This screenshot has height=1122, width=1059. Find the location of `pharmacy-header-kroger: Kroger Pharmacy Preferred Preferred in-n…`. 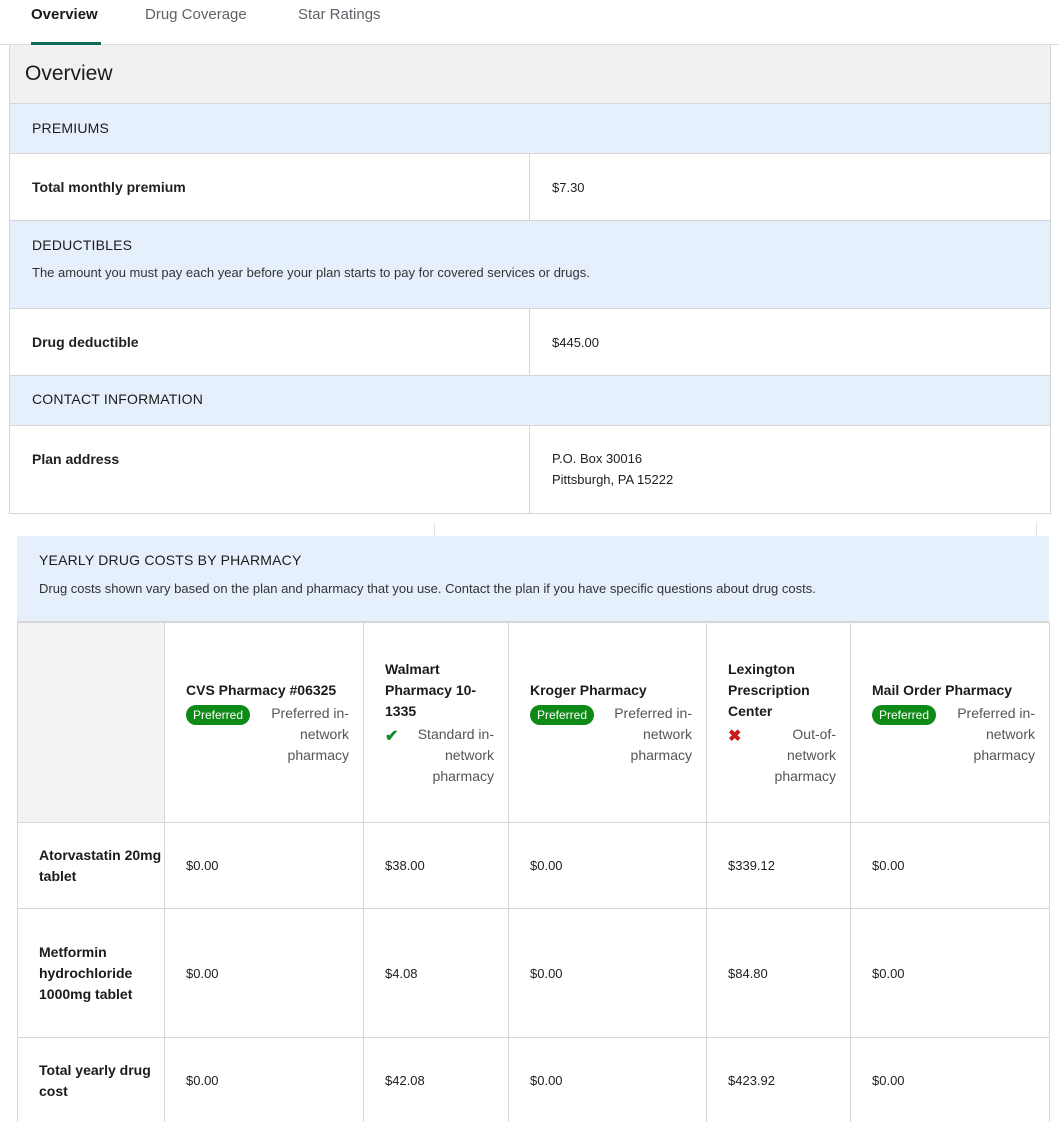

pharmacy-header-kroger: Kroger Pharmacy Preferred Preferred in-n… is located at coordinates (607, 722).